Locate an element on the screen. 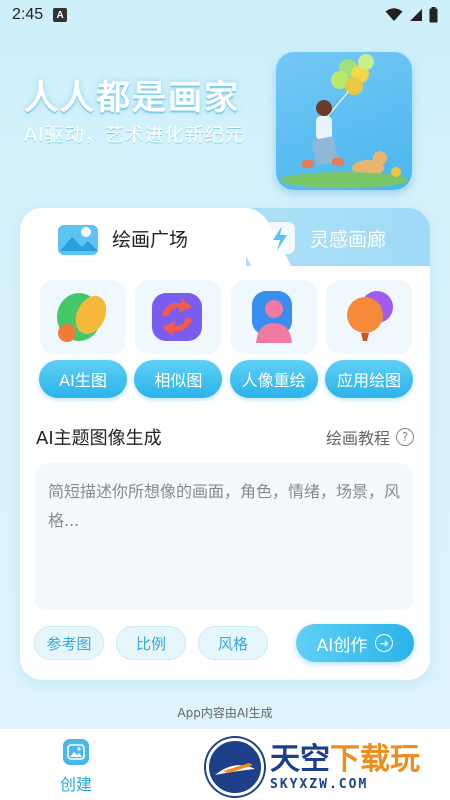  tutorial-link: 绘画教程 ? is located at coordinates (370, 437).